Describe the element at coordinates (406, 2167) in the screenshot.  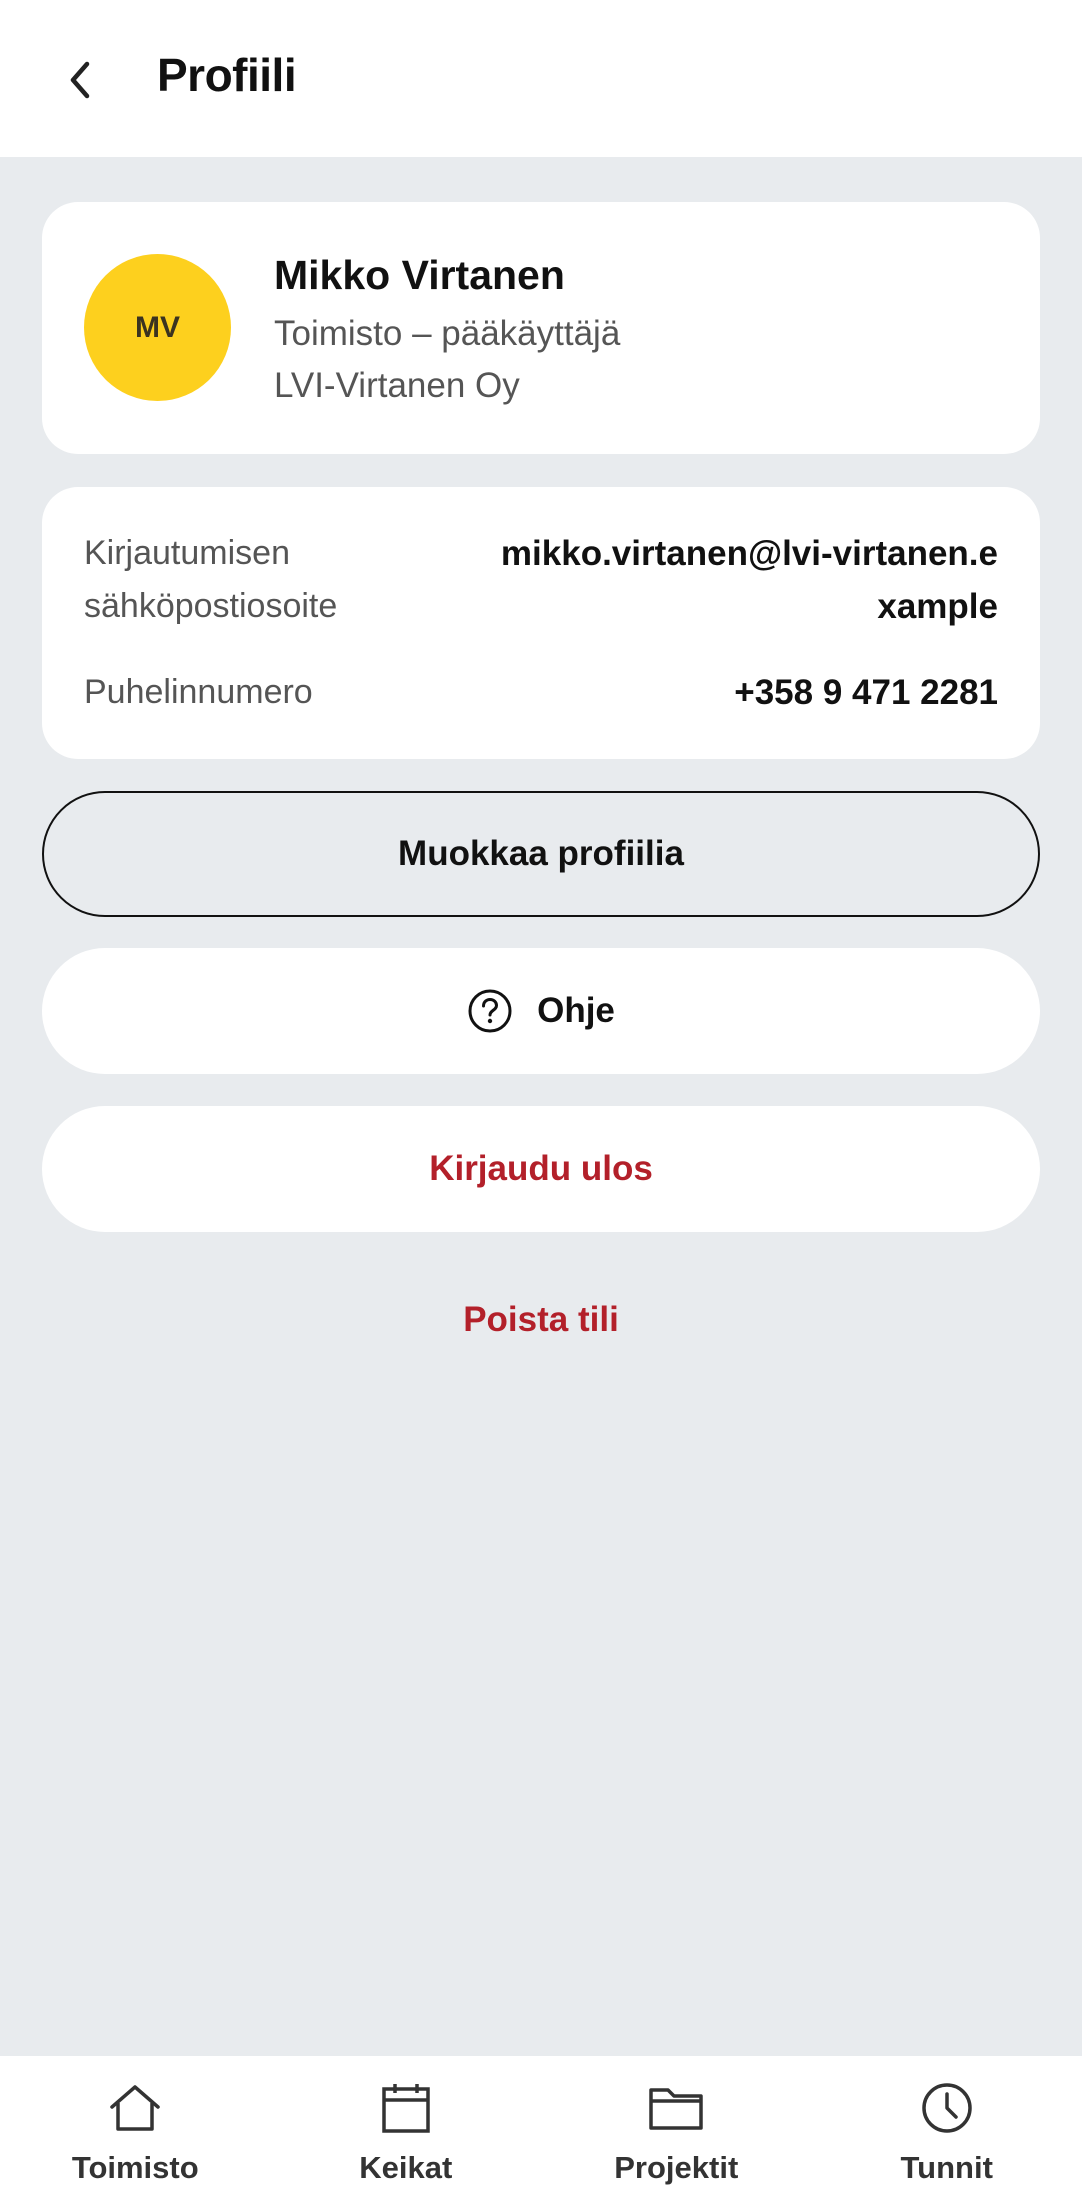
I see `nav-label: Keikat` at that location.